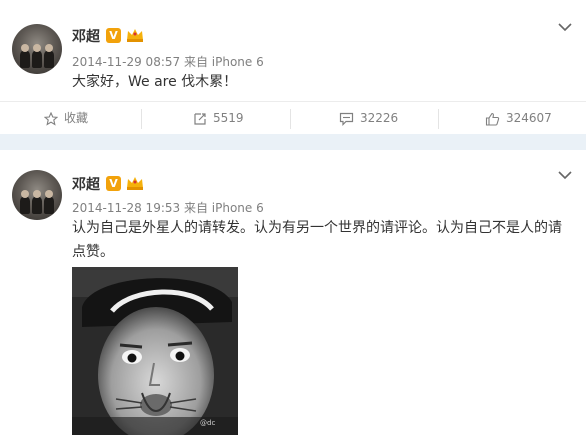  I want to click on like-button: 324607, so click(518, 118).